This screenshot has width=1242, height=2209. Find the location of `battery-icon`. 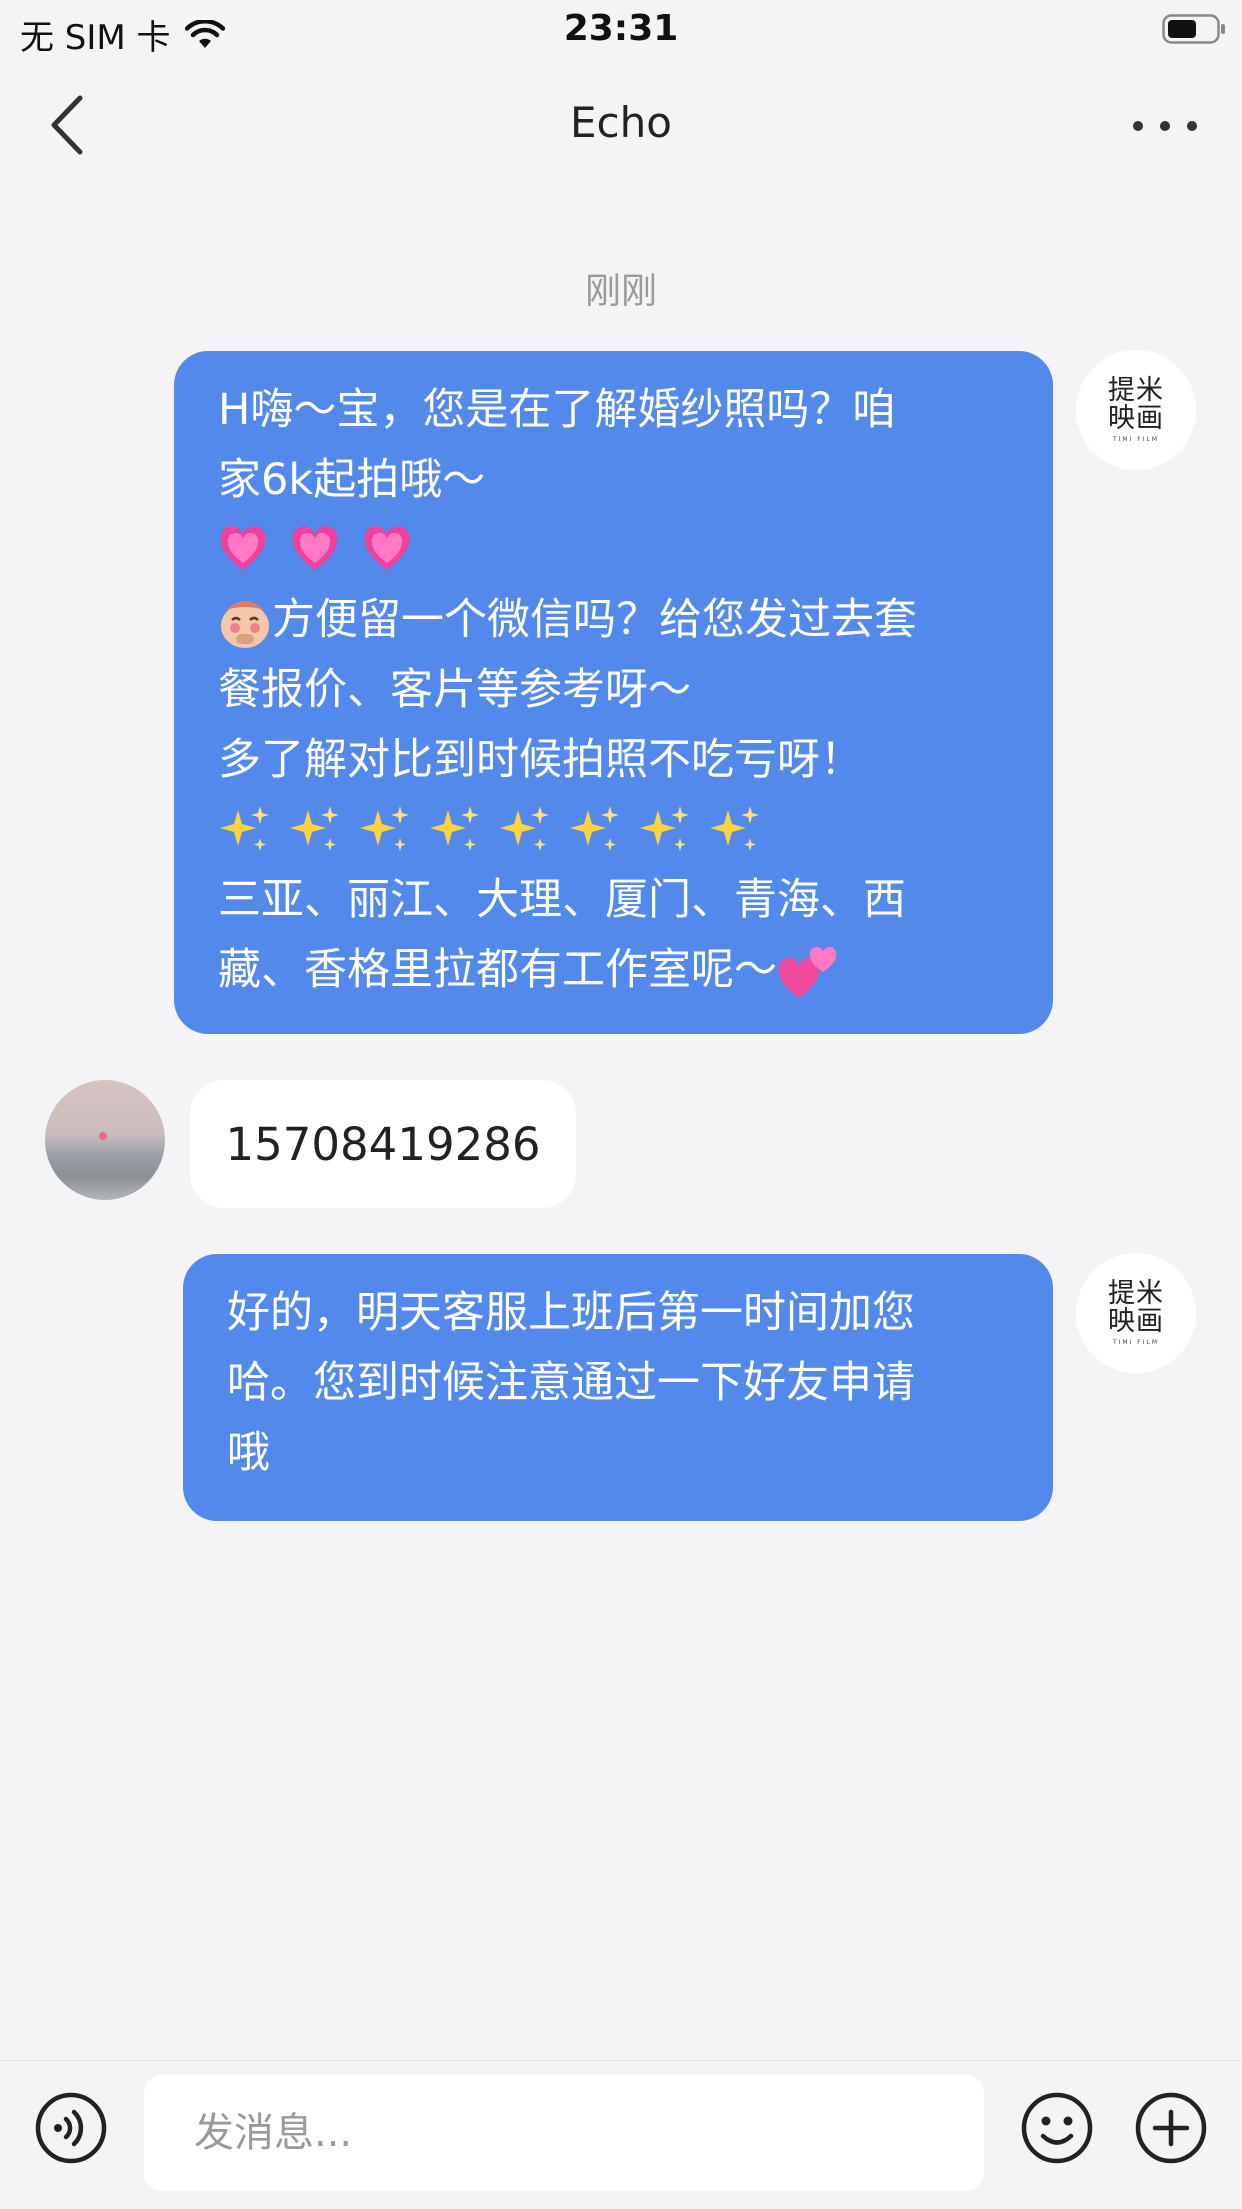

battery-icon is located at coordinates (1193, 29).